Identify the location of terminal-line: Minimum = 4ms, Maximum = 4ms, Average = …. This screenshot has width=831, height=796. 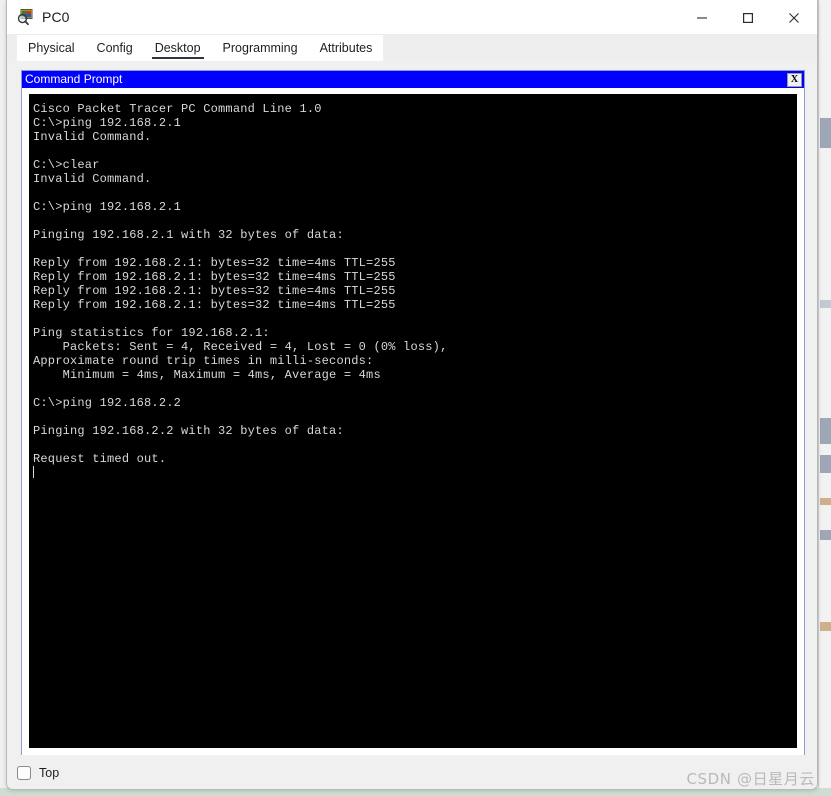
(207, 375).